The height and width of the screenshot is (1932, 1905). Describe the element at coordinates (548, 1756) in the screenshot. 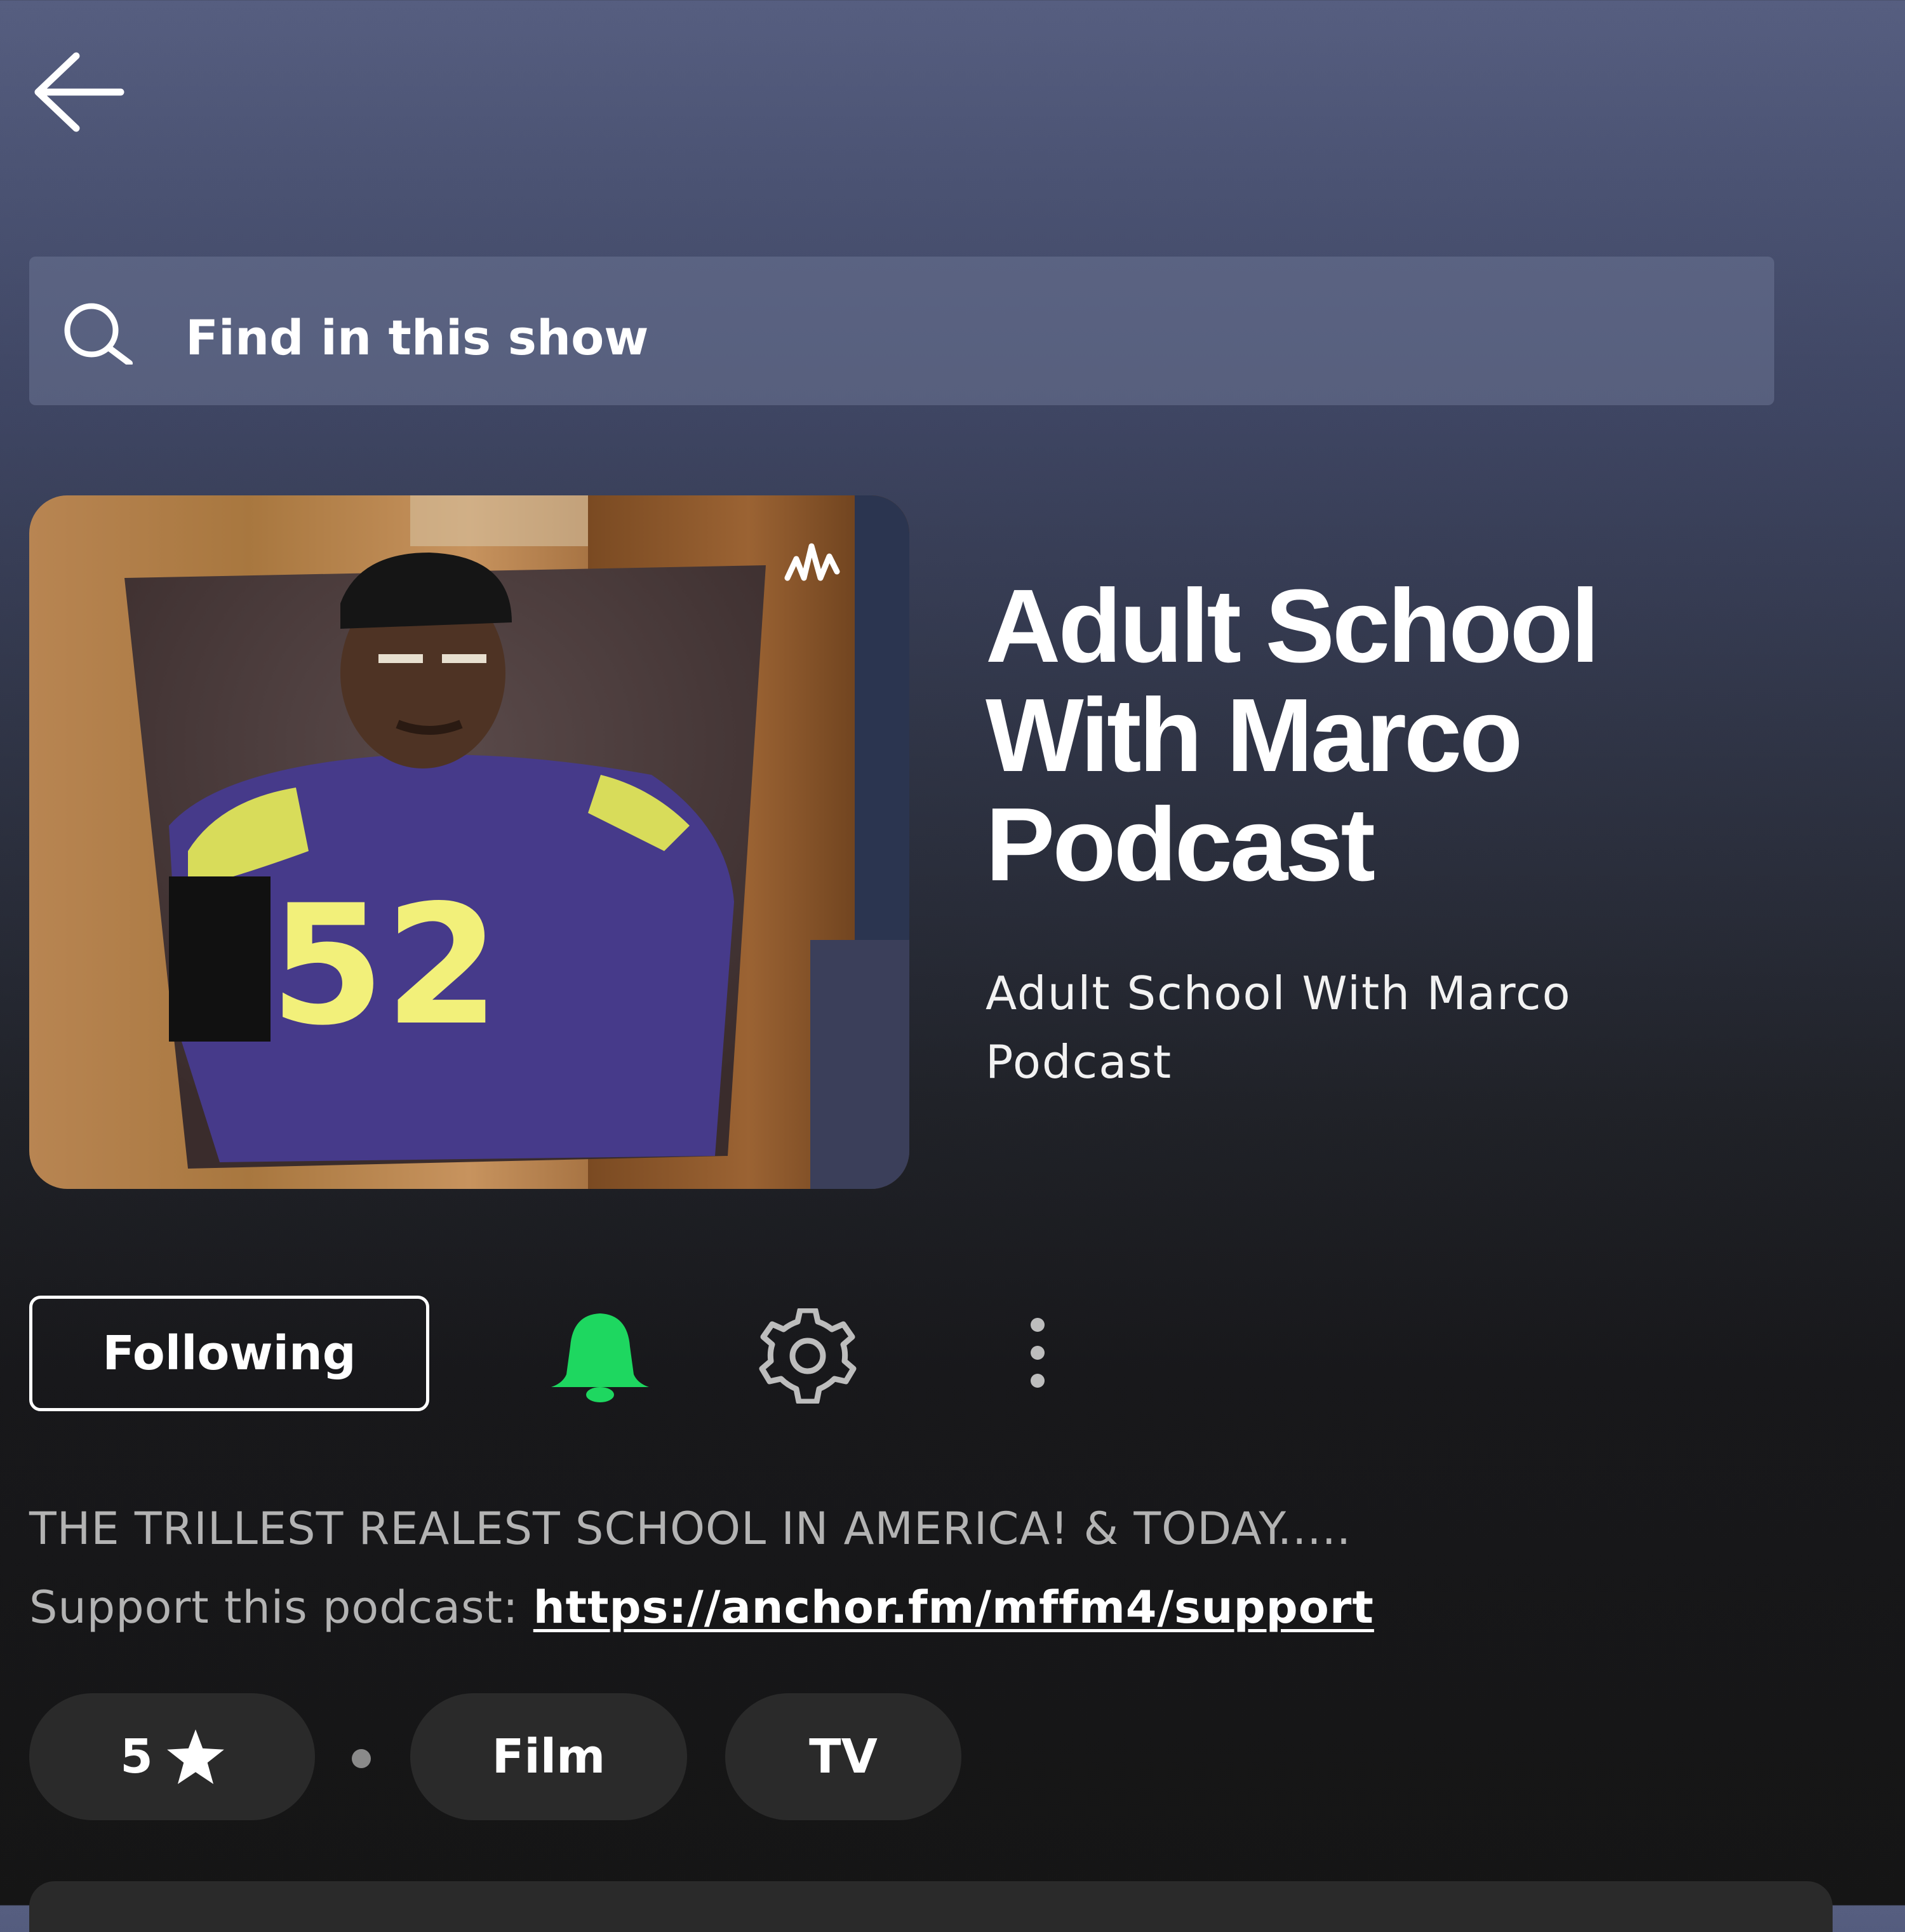

I see `category-chip-film: Film` at that location.